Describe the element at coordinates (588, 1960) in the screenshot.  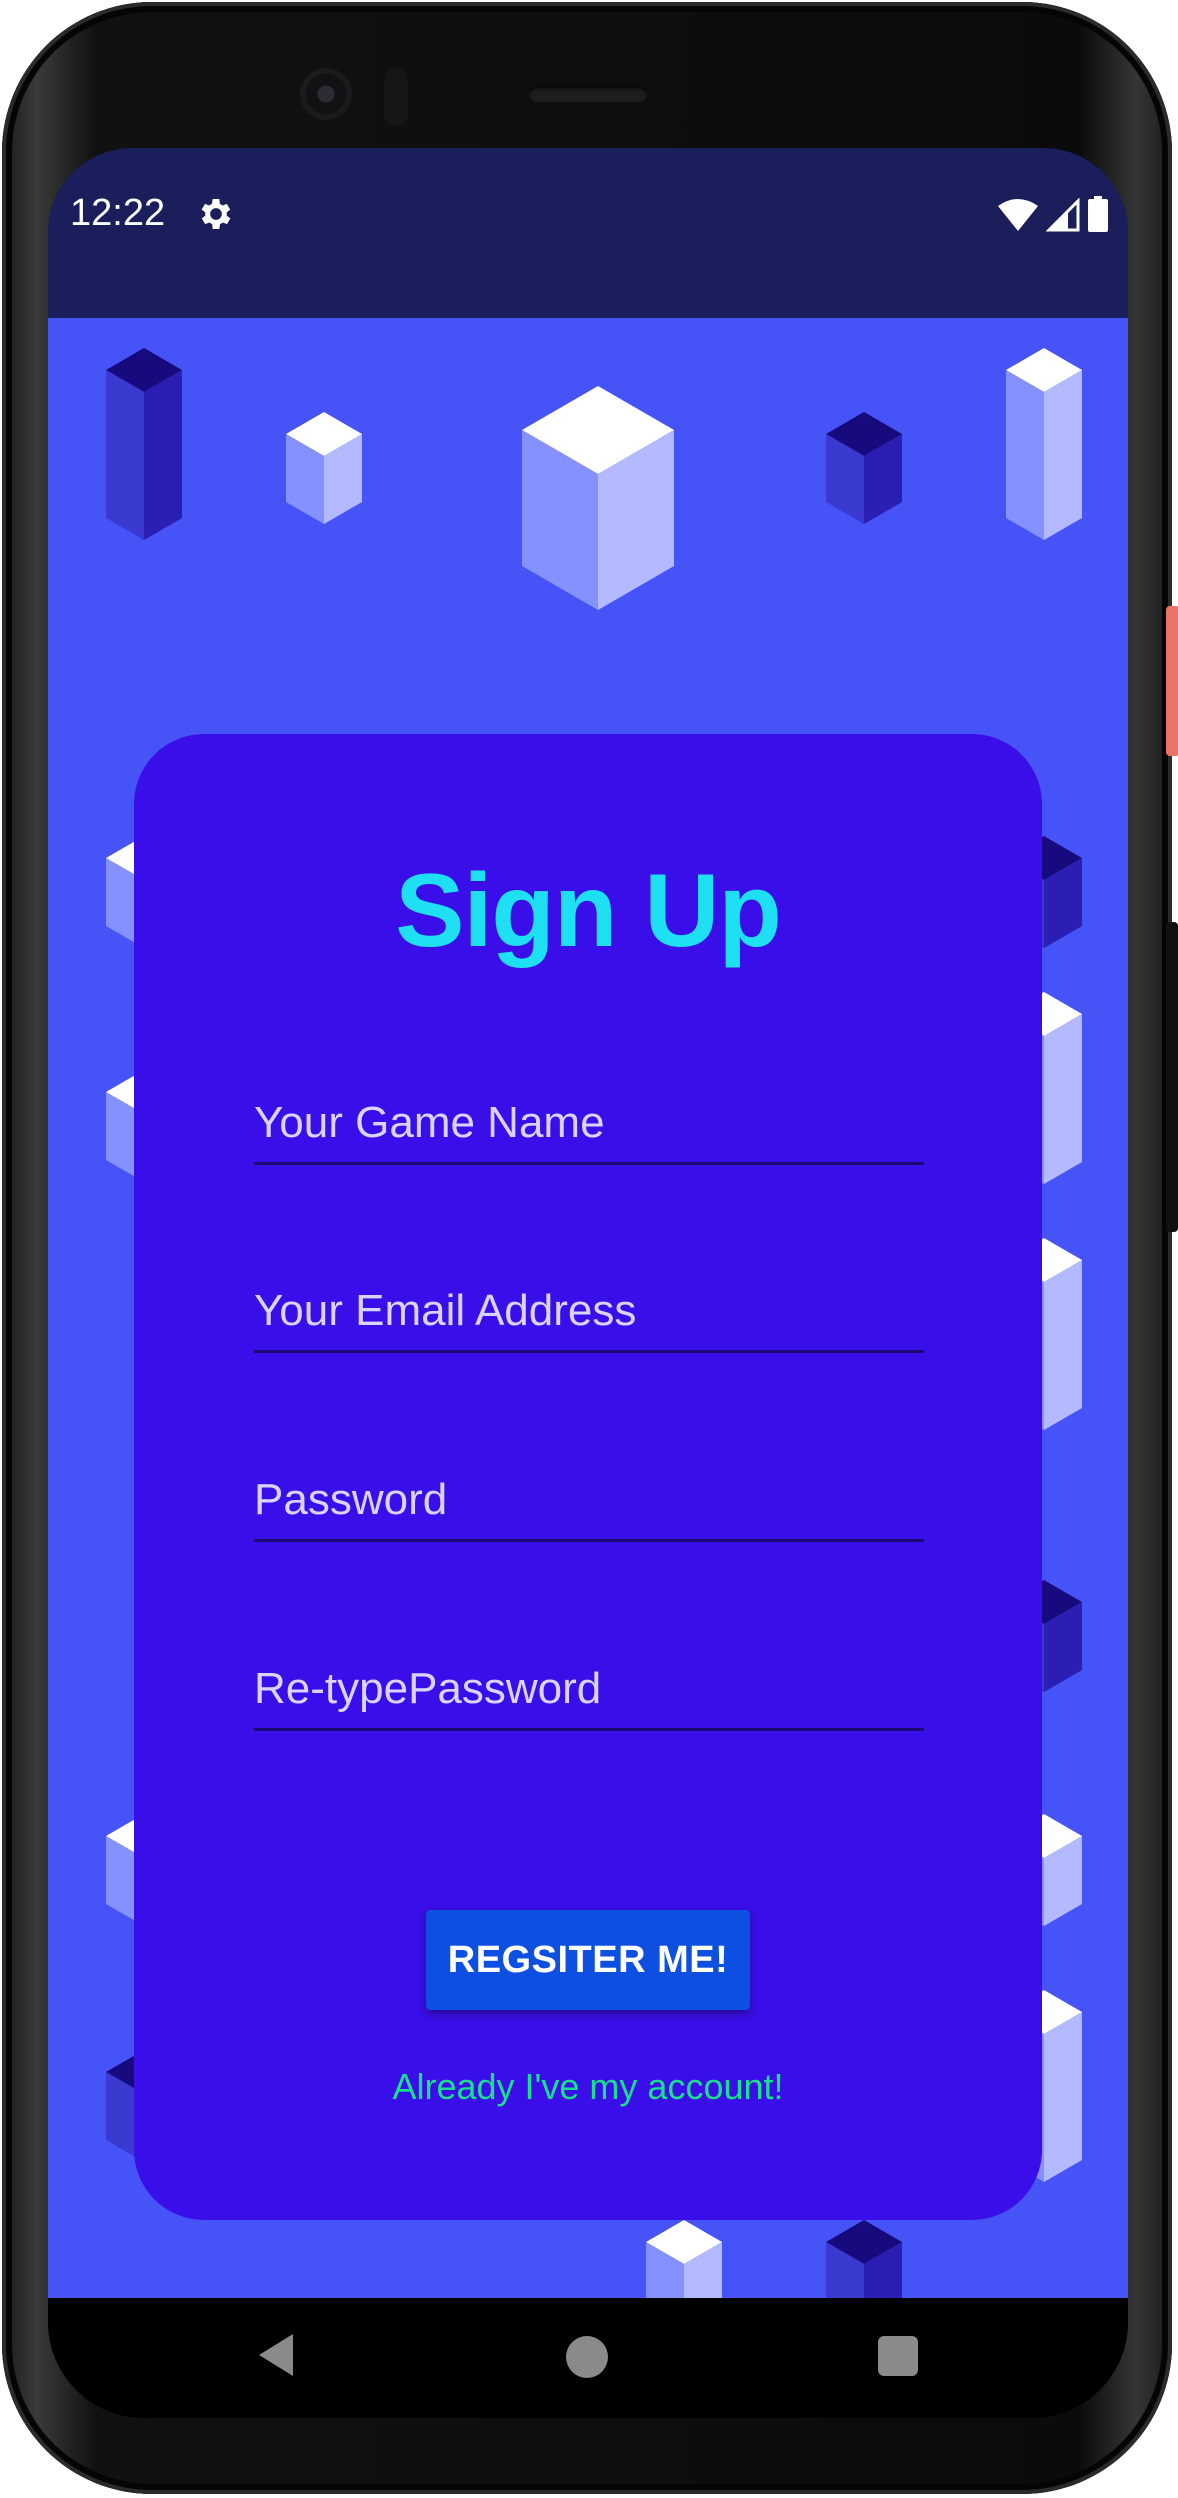
I see `register-button: REGSITER ME!` at that location.